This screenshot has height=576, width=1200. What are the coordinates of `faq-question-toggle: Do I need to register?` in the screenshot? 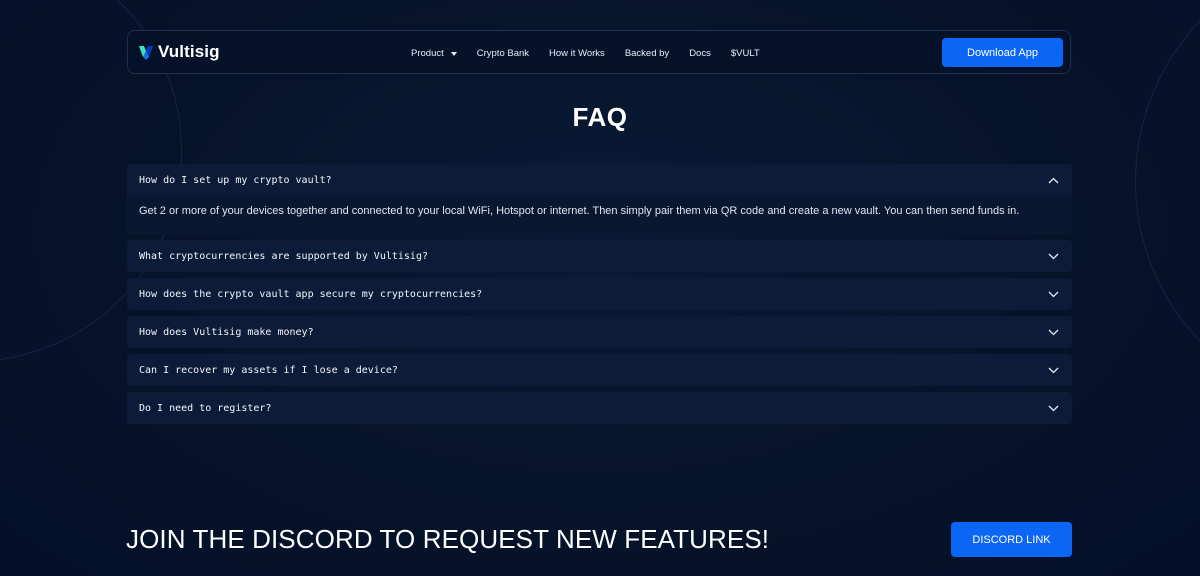 It's located at (599, 408).